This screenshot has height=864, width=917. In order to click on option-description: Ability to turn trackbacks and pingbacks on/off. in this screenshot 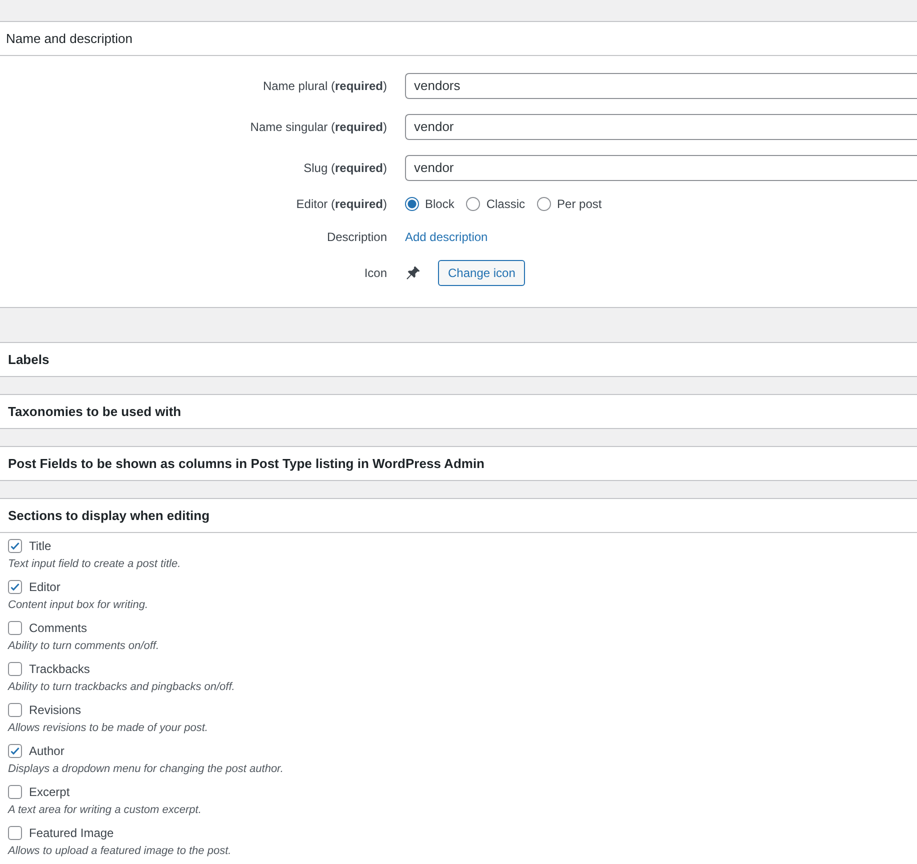, I will do `click(122, 687)`.